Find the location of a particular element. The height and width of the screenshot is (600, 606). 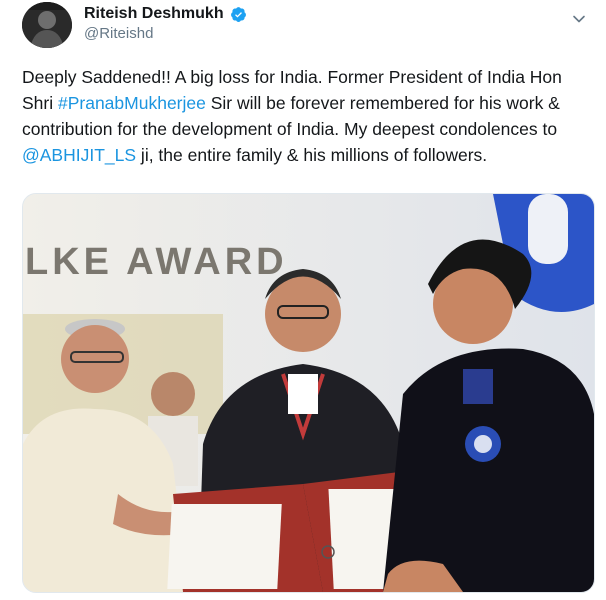

author-handle: @Riteishd is located at coordinates (118, 33).